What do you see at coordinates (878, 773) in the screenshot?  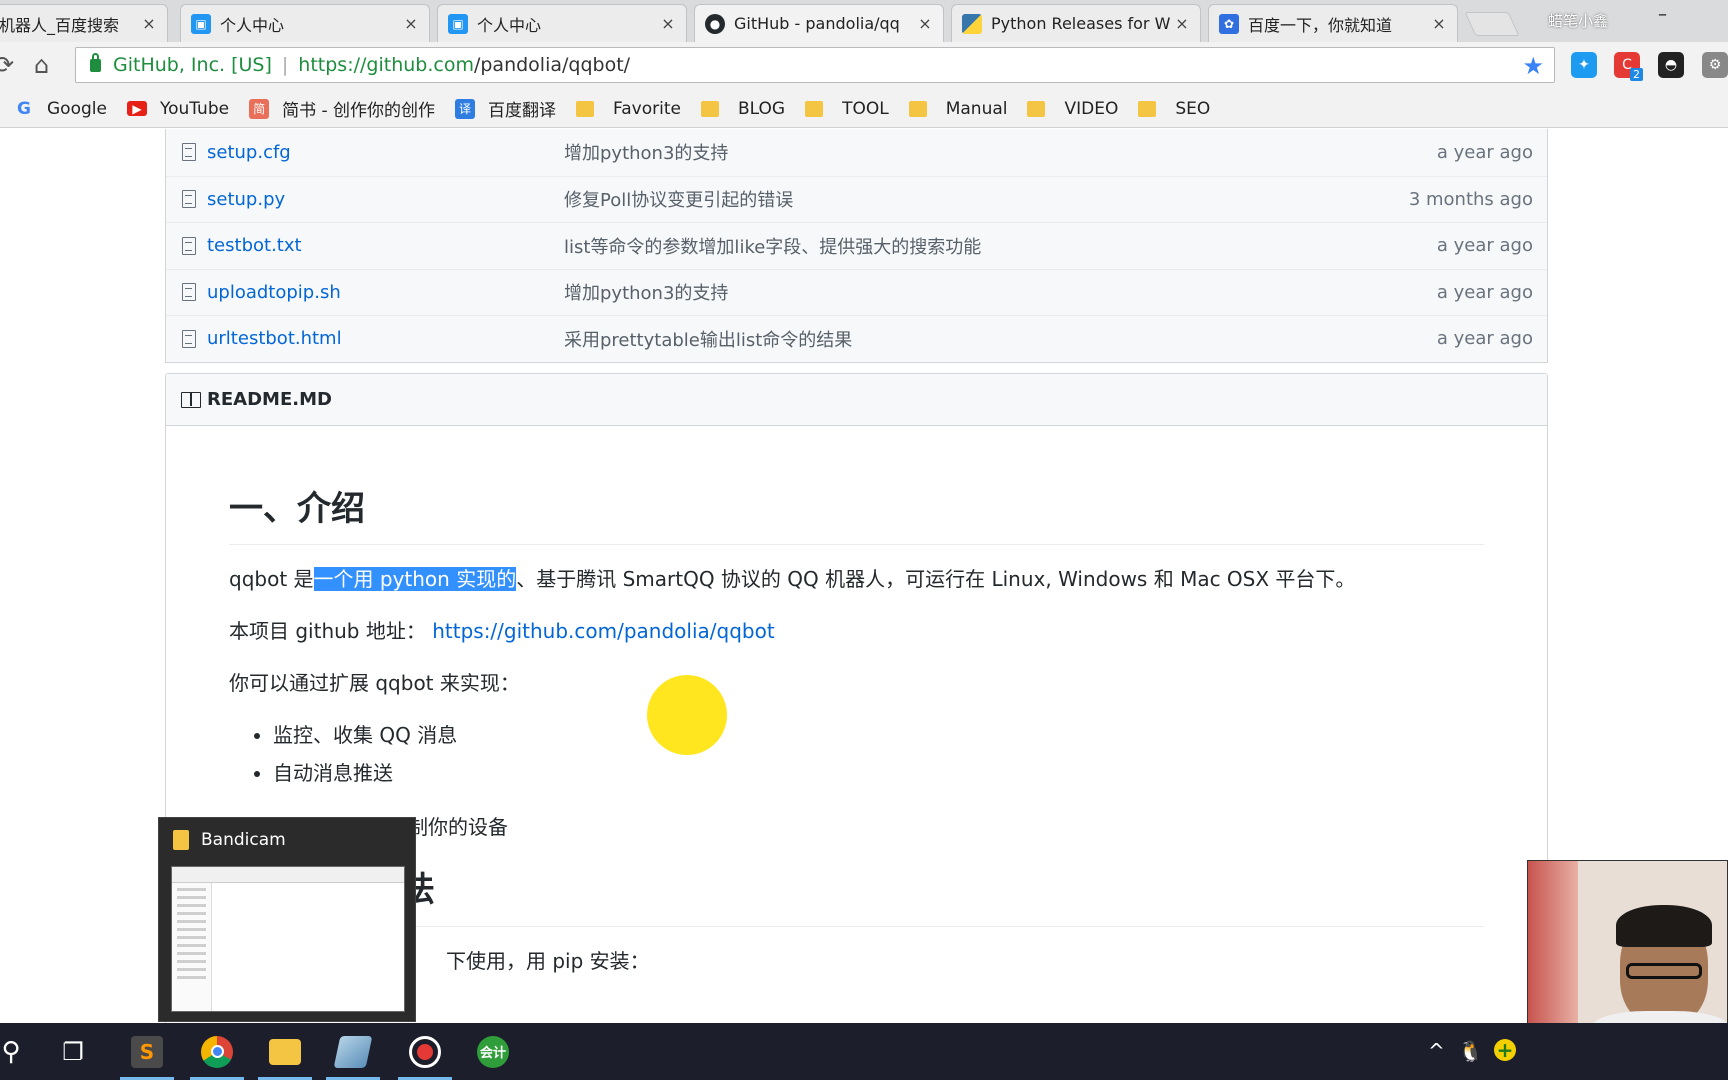 I see `list-item: 自动消息推送` at bounding box center [878, 773].